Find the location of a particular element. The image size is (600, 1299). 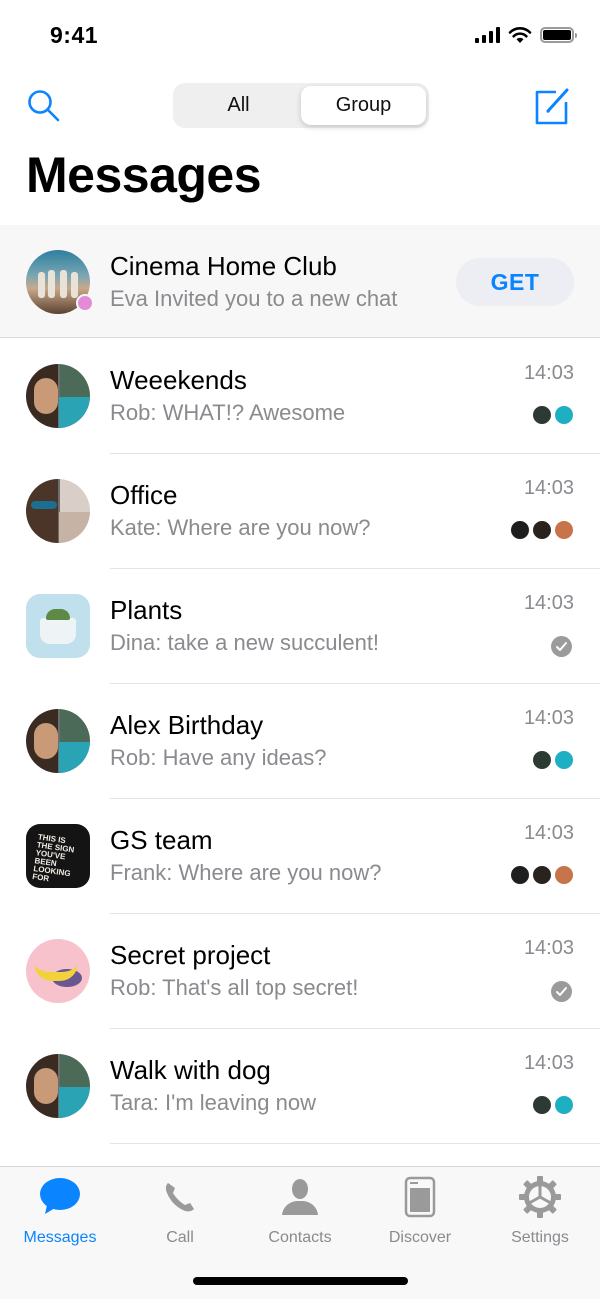

chat-bubble-icon is located at coordinates (60, 1196).